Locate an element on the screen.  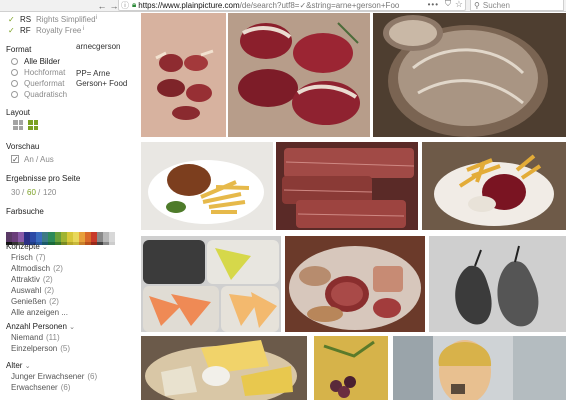
preview-heading: Vorschau is located at coordinates (23, 146).